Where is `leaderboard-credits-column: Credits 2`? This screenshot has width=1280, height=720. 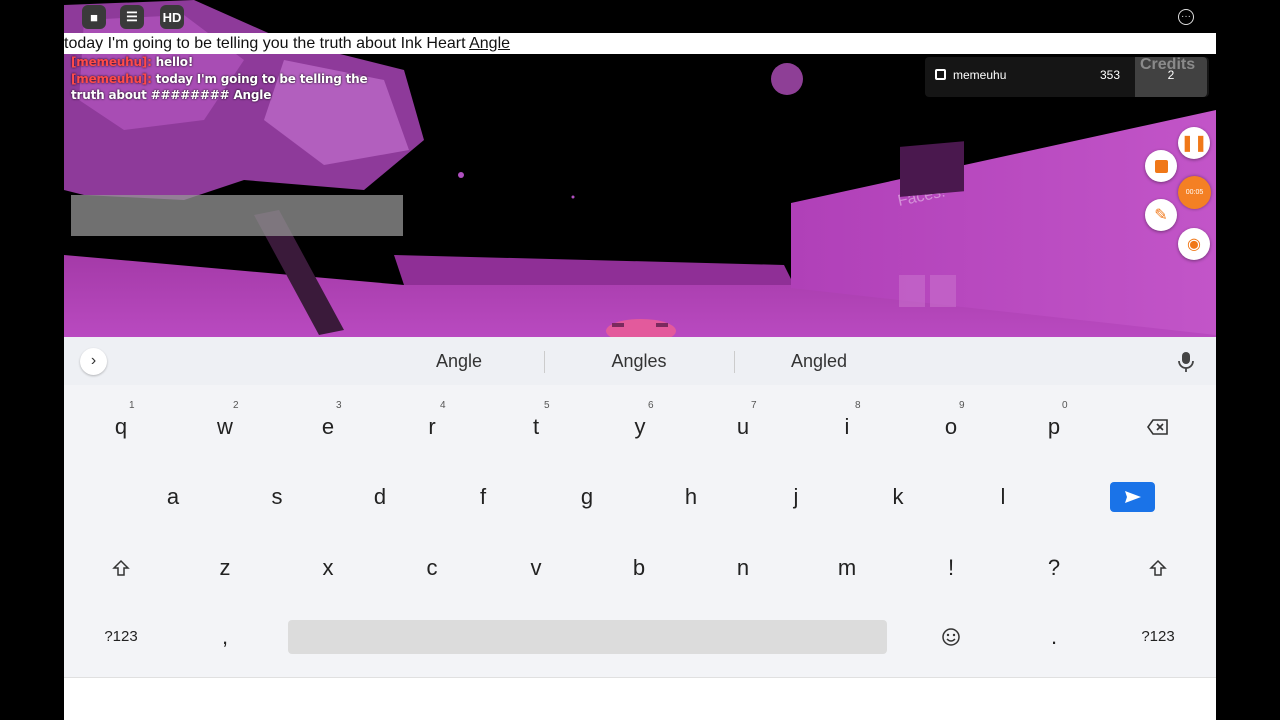
leaderboard-credits-column: Credits 2 is located at coordinates (1171, 76).